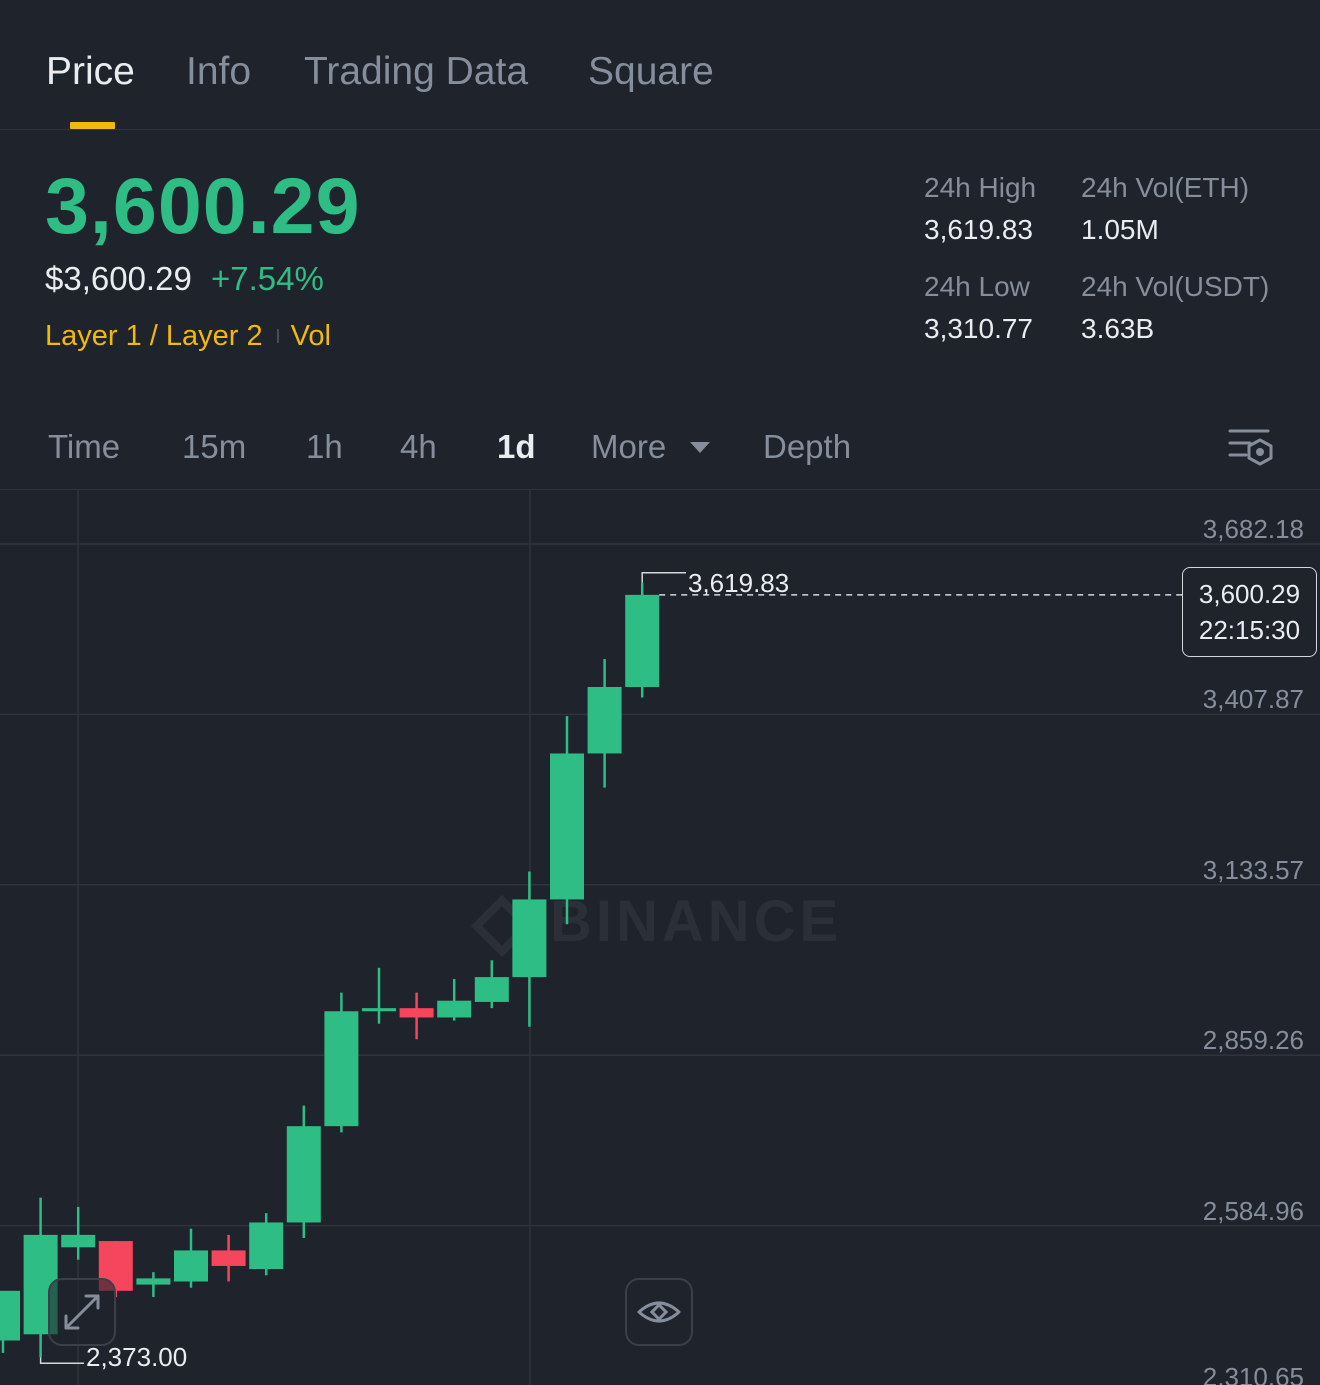 The height and width of the screenshot is (1385, 1320). I want to click on y-tick-label: 3,682.18, so click(1253, 529).